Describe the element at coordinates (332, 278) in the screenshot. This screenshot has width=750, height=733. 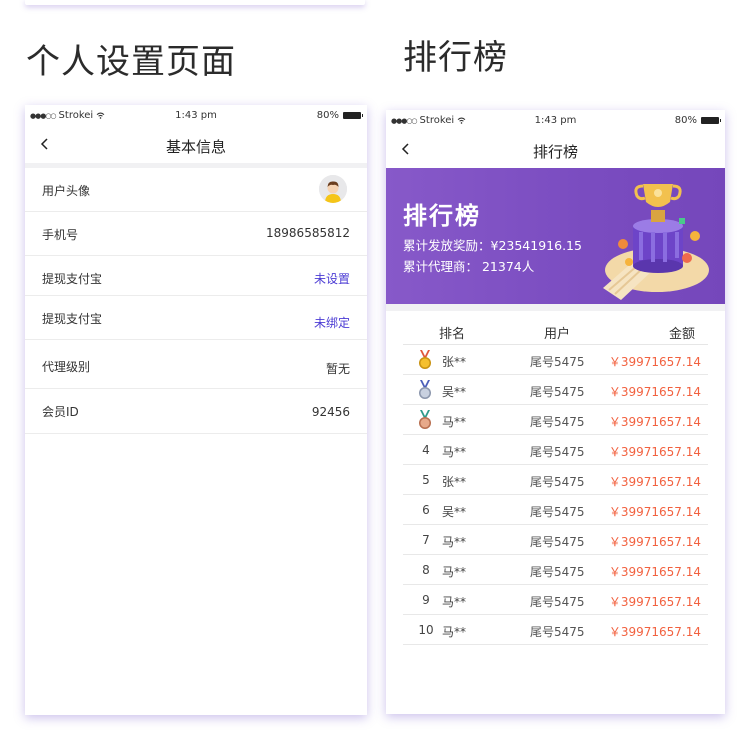
I see `alipay-setup-link: 未设置` at that location.